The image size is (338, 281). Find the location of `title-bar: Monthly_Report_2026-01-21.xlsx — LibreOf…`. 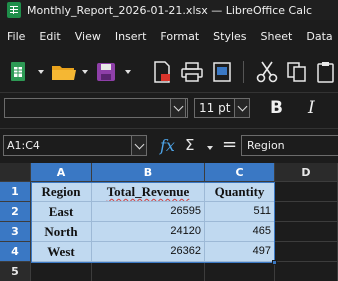

title-bar: Monthly_Report_2026-01-21.xlsx — LibreOf… is located at coordinates (169, 10).